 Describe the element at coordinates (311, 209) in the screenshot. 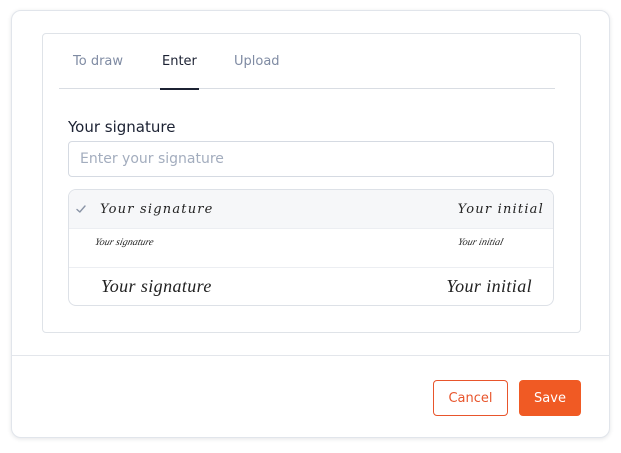

I see `signature-style-option-1: Your signature Your initial` at that location.